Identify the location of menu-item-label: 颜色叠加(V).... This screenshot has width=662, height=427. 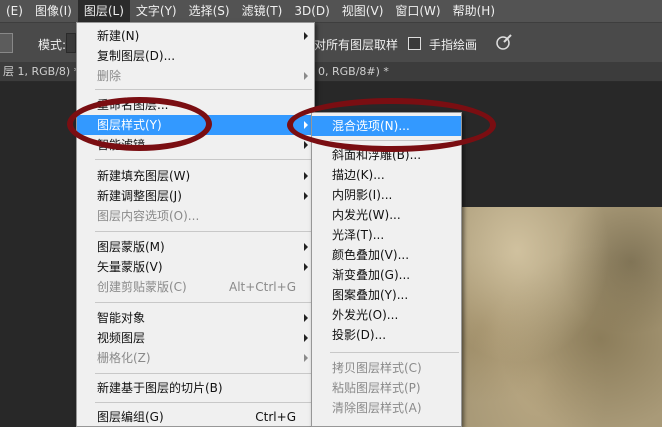
(371, 255).